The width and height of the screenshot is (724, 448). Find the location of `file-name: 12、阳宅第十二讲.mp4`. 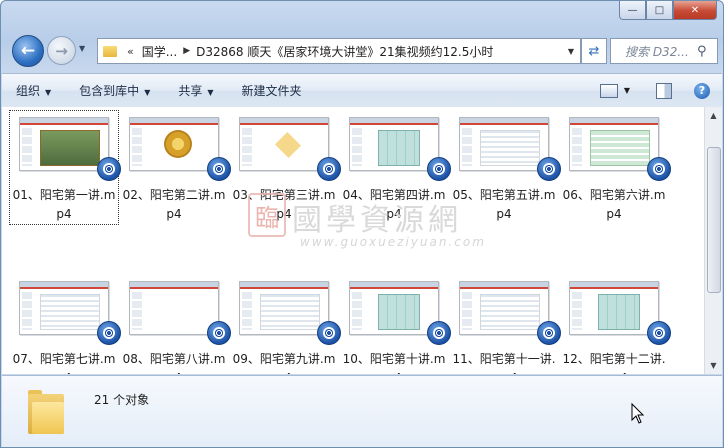

file-name: 12、阳宅第十二讲.mp4 is located at coordinates (614, 362).